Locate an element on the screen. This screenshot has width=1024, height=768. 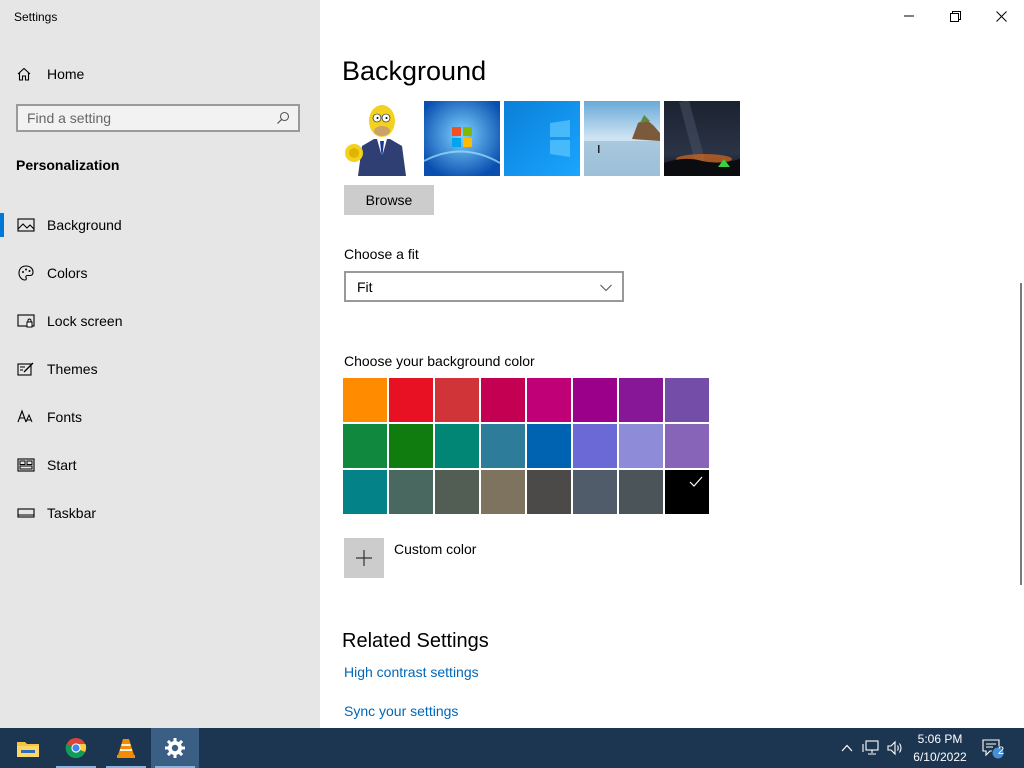
taskbar-settings is located at coordinates (175, 748).